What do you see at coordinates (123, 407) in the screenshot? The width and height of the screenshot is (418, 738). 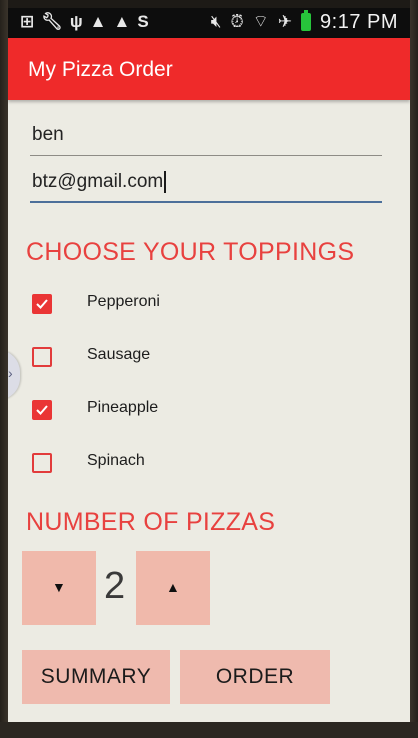 I see `topping-label: Pineapple` at bounding box center [123, 407].